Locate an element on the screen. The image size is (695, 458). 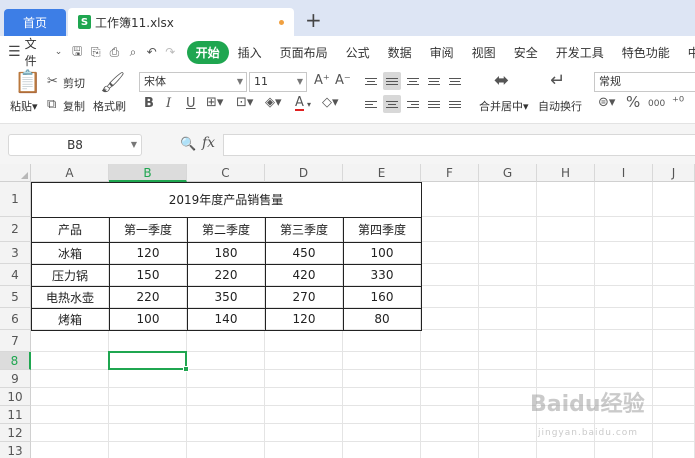
column-header-j: J is located at coordinates (674, 173).